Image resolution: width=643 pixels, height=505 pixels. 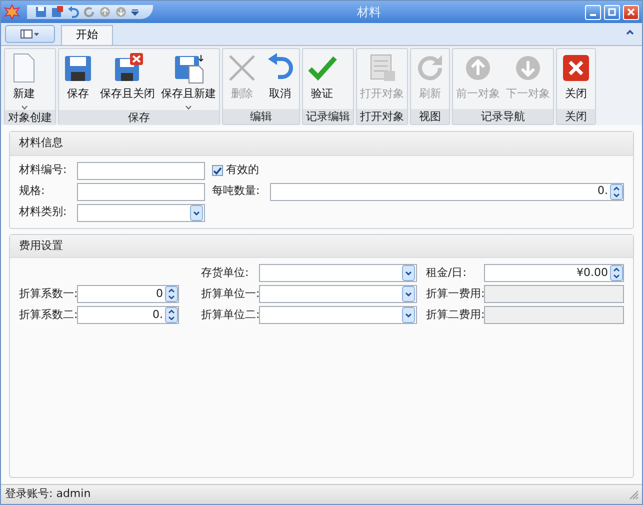 I want to click on status-text: 登录账号: admin, so click(x=48, y=494).